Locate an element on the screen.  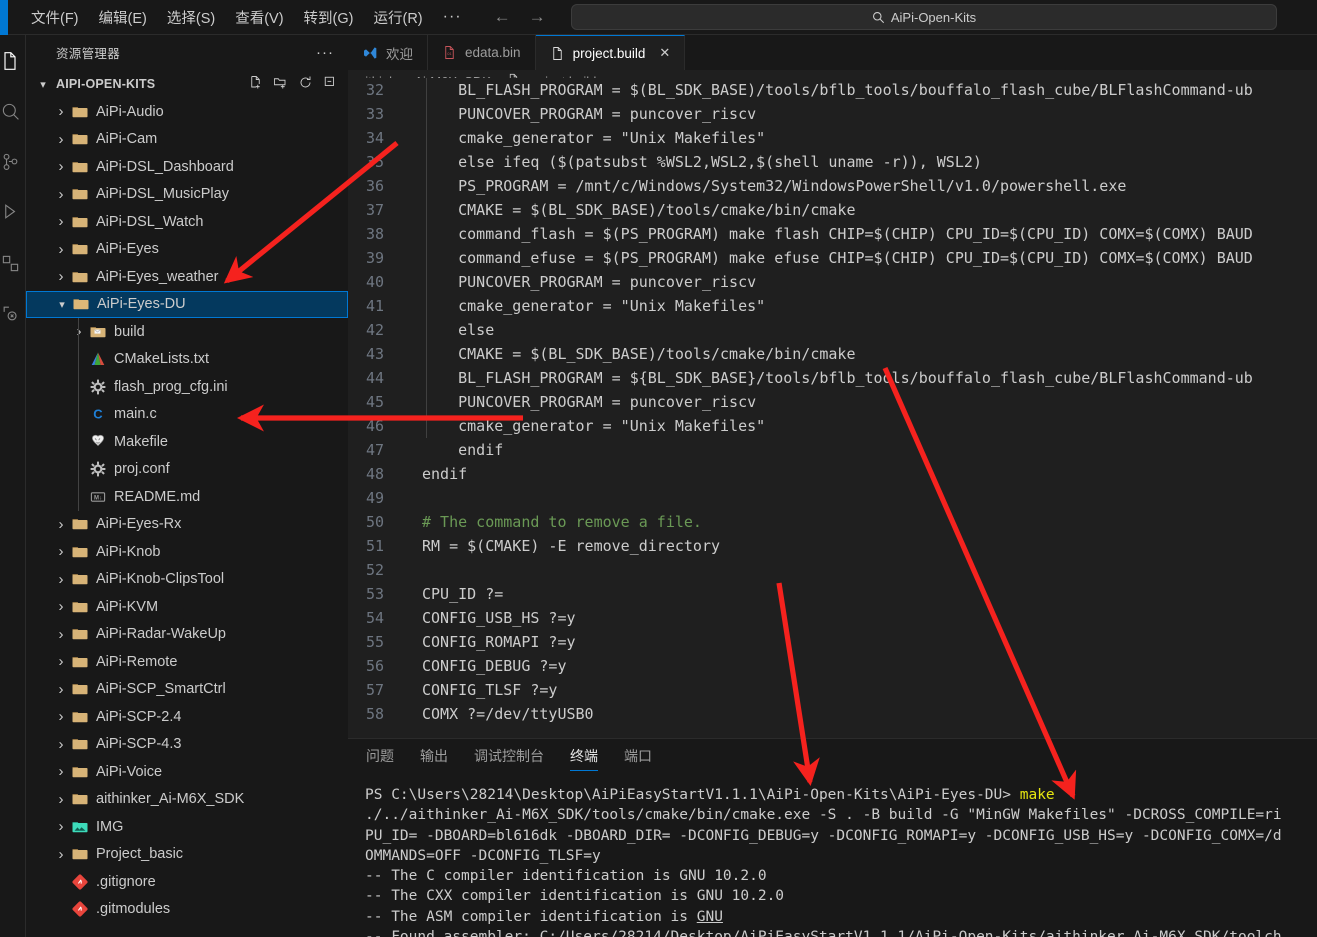
tree-item-aipi-audio: › AiPi-Audio is located at coordinates (187, 112).